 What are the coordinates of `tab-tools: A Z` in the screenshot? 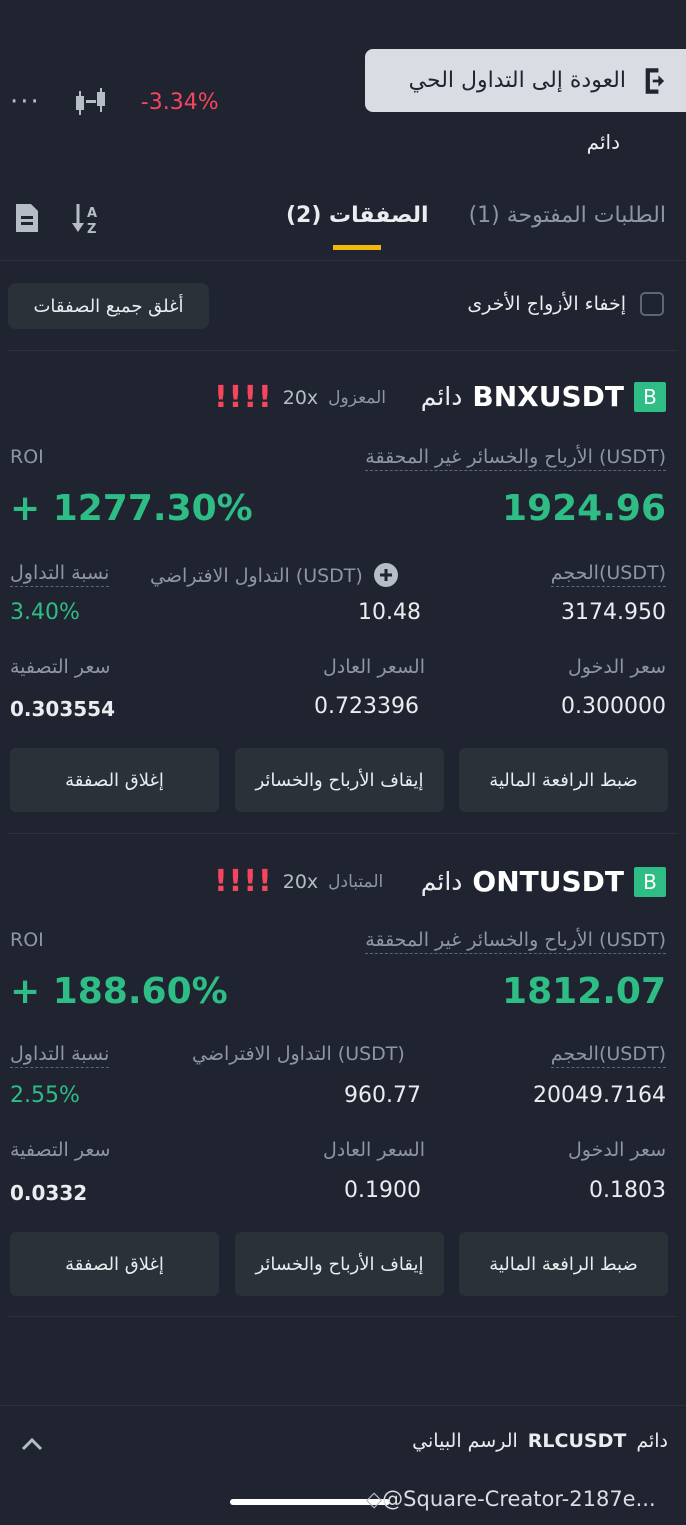 It's located at (57, 219).